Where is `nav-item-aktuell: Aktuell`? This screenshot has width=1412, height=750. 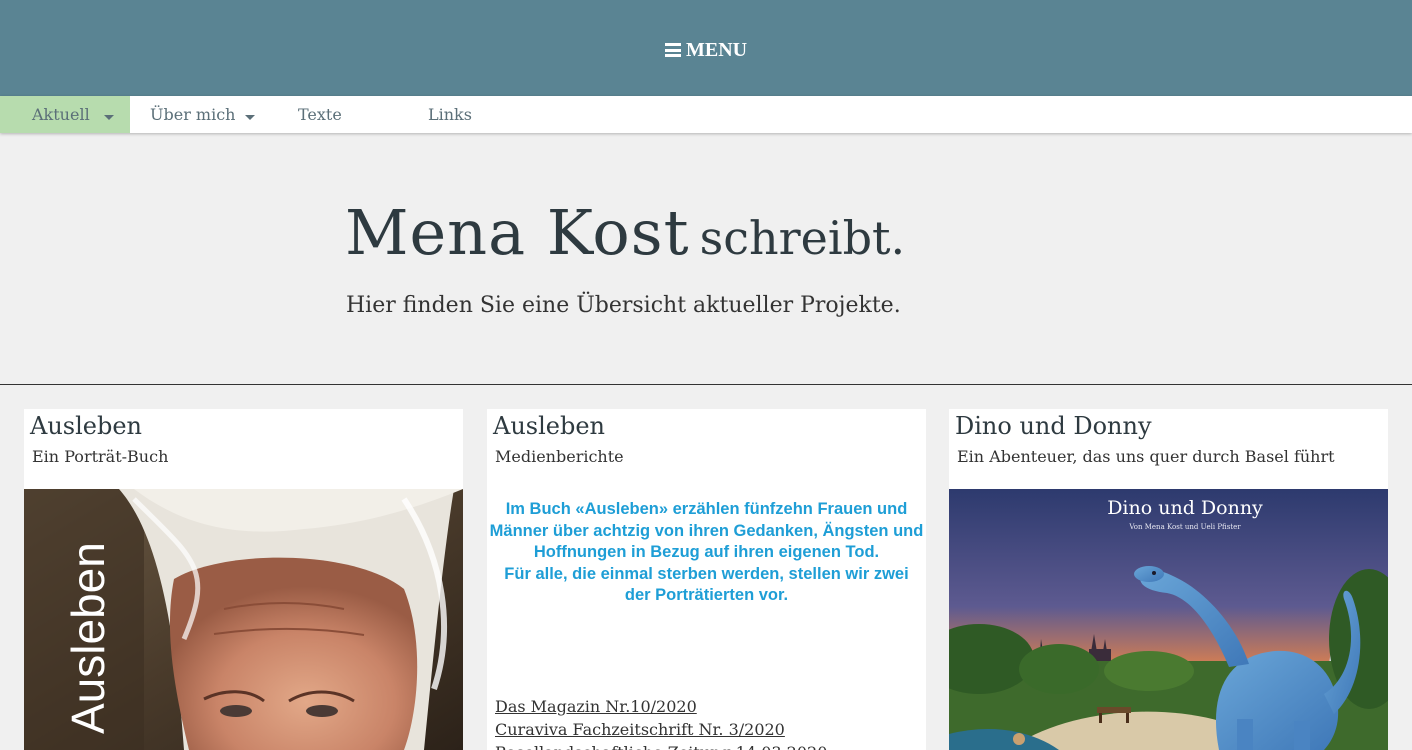 nav-item-aktuell: Aktuell is located at coordinates (65, 114).